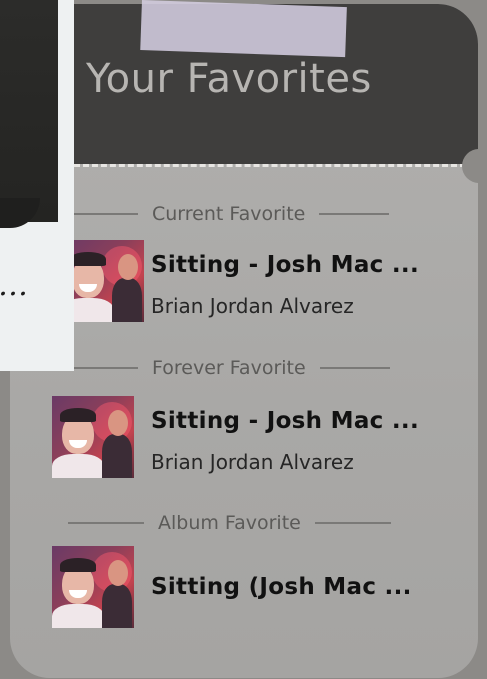 The height and width of the screenshot is (679, 487). I want to click on section-label: Forever Favorite, so click(229, 368).